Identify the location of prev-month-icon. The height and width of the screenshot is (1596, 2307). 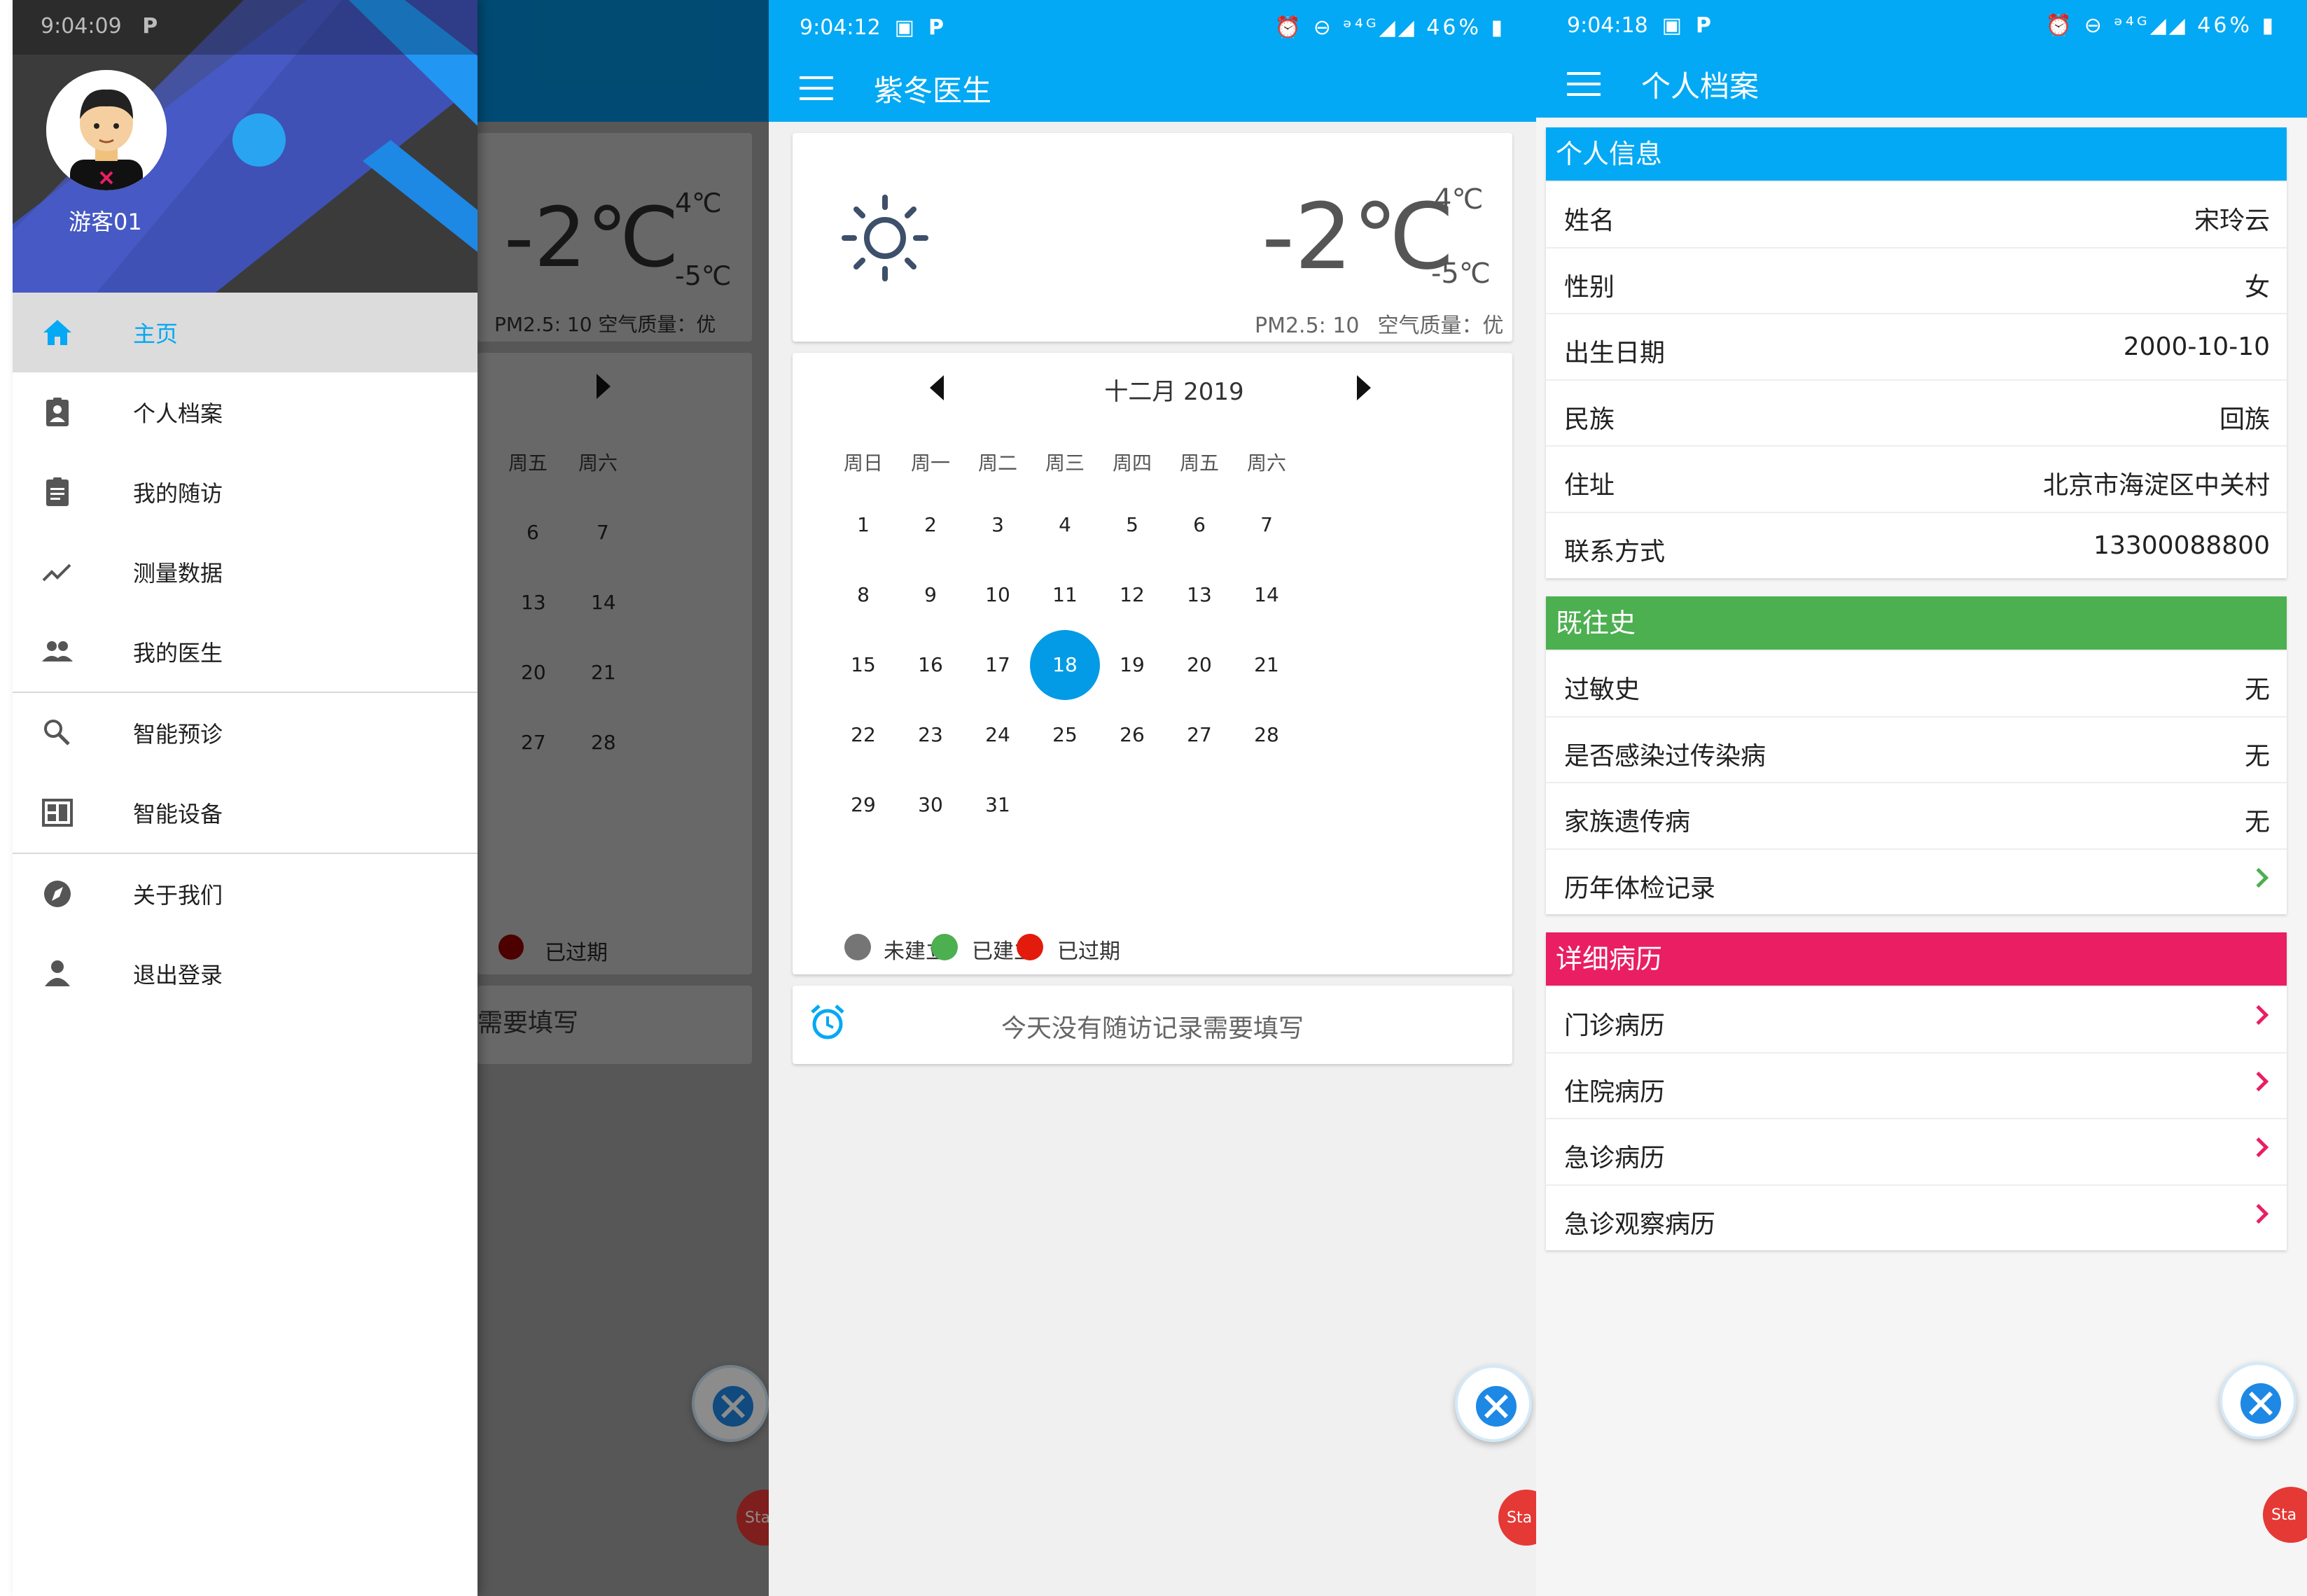
(937, 387).